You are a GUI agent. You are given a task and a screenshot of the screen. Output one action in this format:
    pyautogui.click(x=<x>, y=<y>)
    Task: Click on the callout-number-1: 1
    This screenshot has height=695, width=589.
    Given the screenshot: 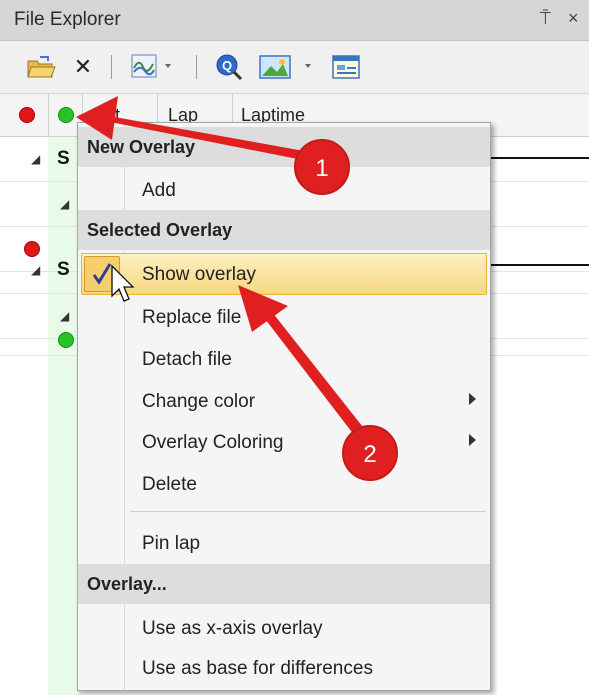 What is the action you would take?
    pyautogui.click(x=321, y=168)
    